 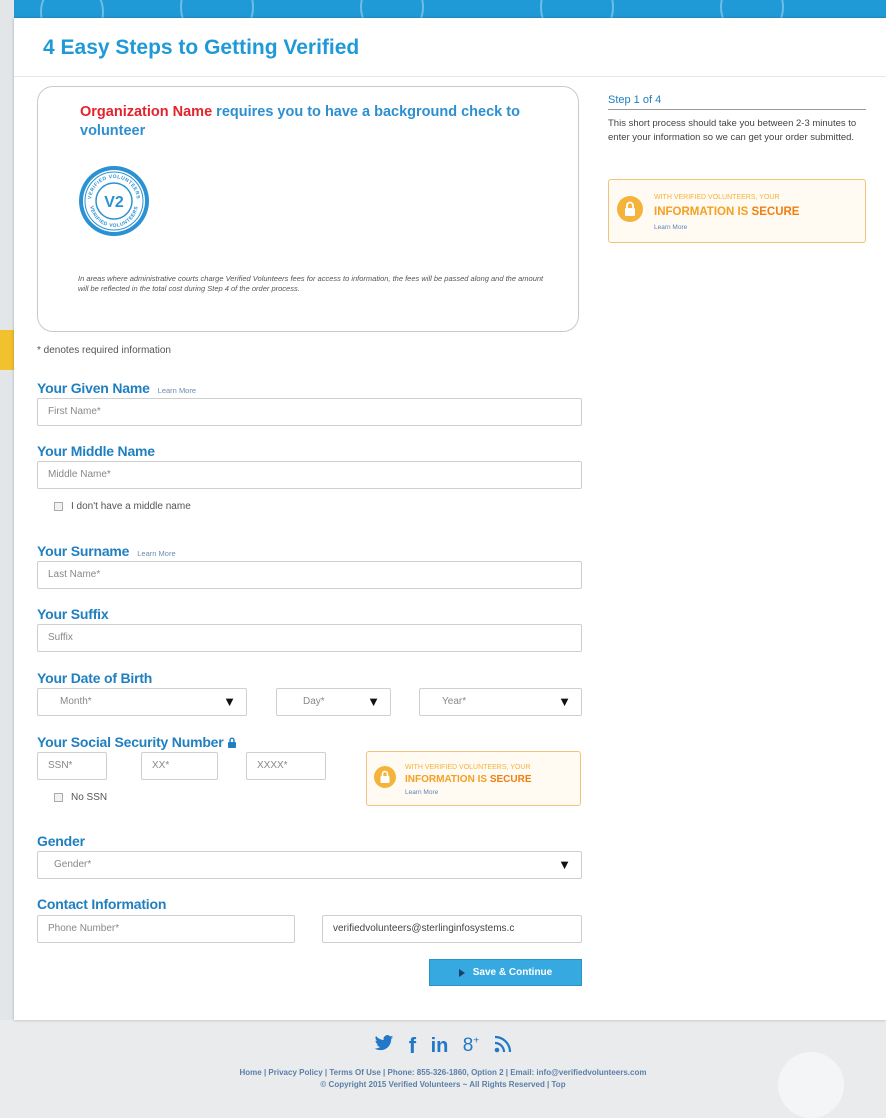 What do you see at coordinates (7, 510) in the screenshot?
I see `left-margin` at bounding box center [7, 510].